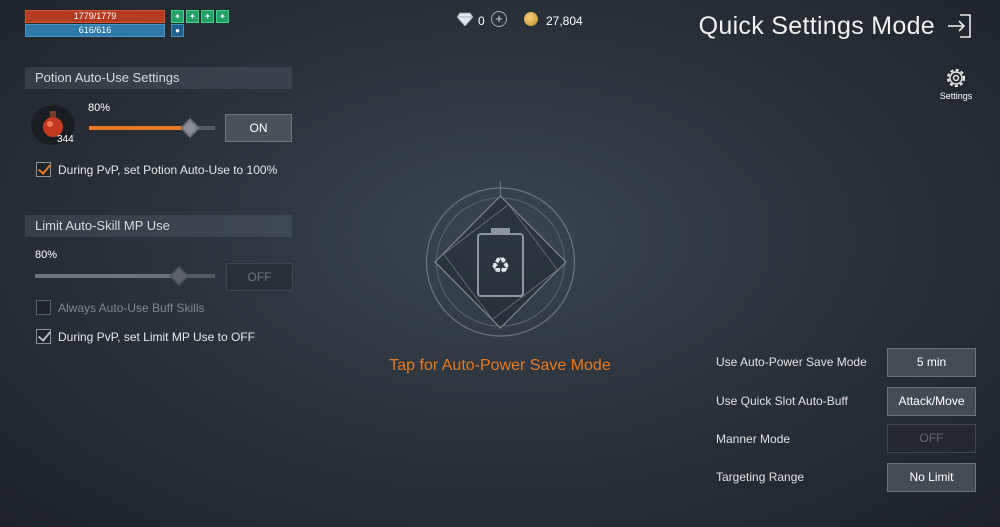  I want to click on mp-pvp-checkbox, so click(43, 336).